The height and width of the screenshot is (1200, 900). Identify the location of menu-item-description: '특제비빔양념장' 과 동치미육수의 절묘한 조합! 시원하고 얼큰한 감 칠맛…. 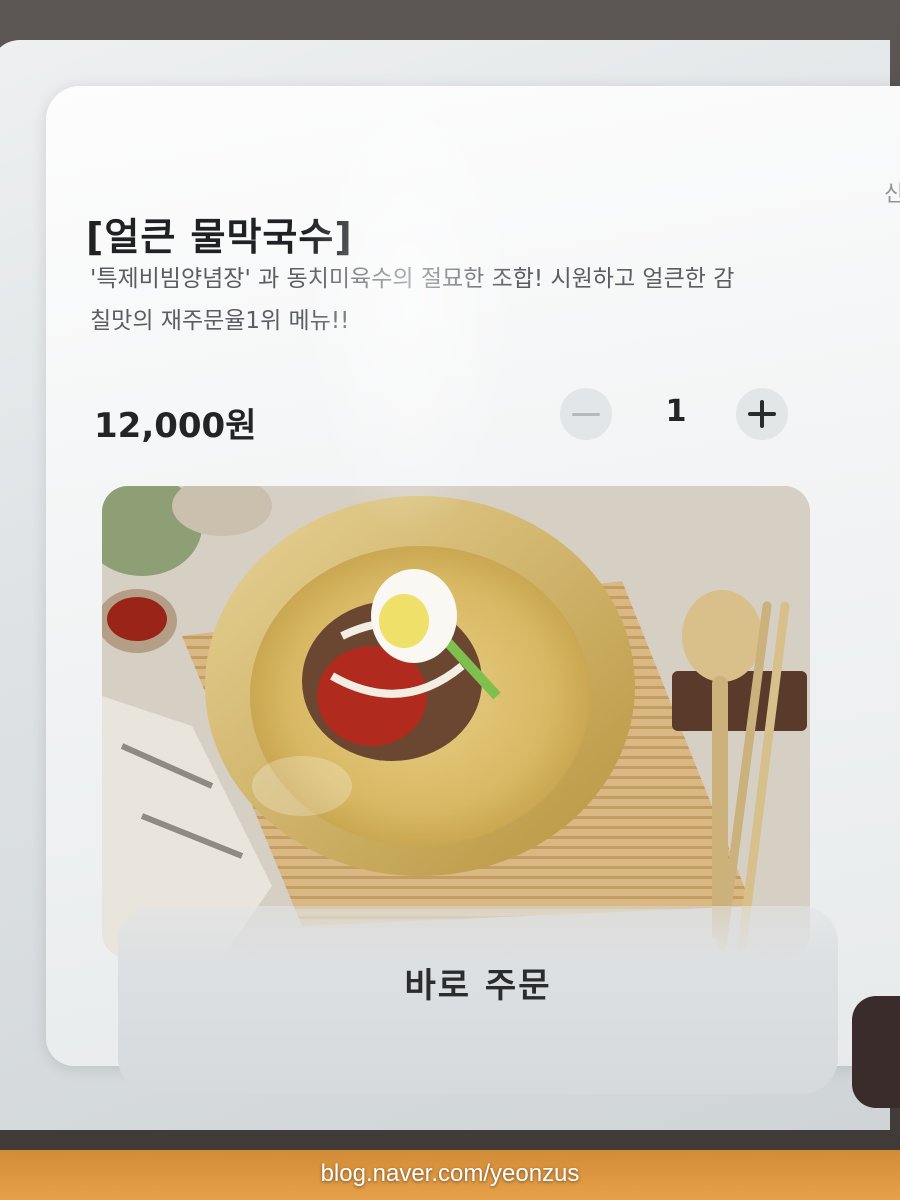
(460, 300).